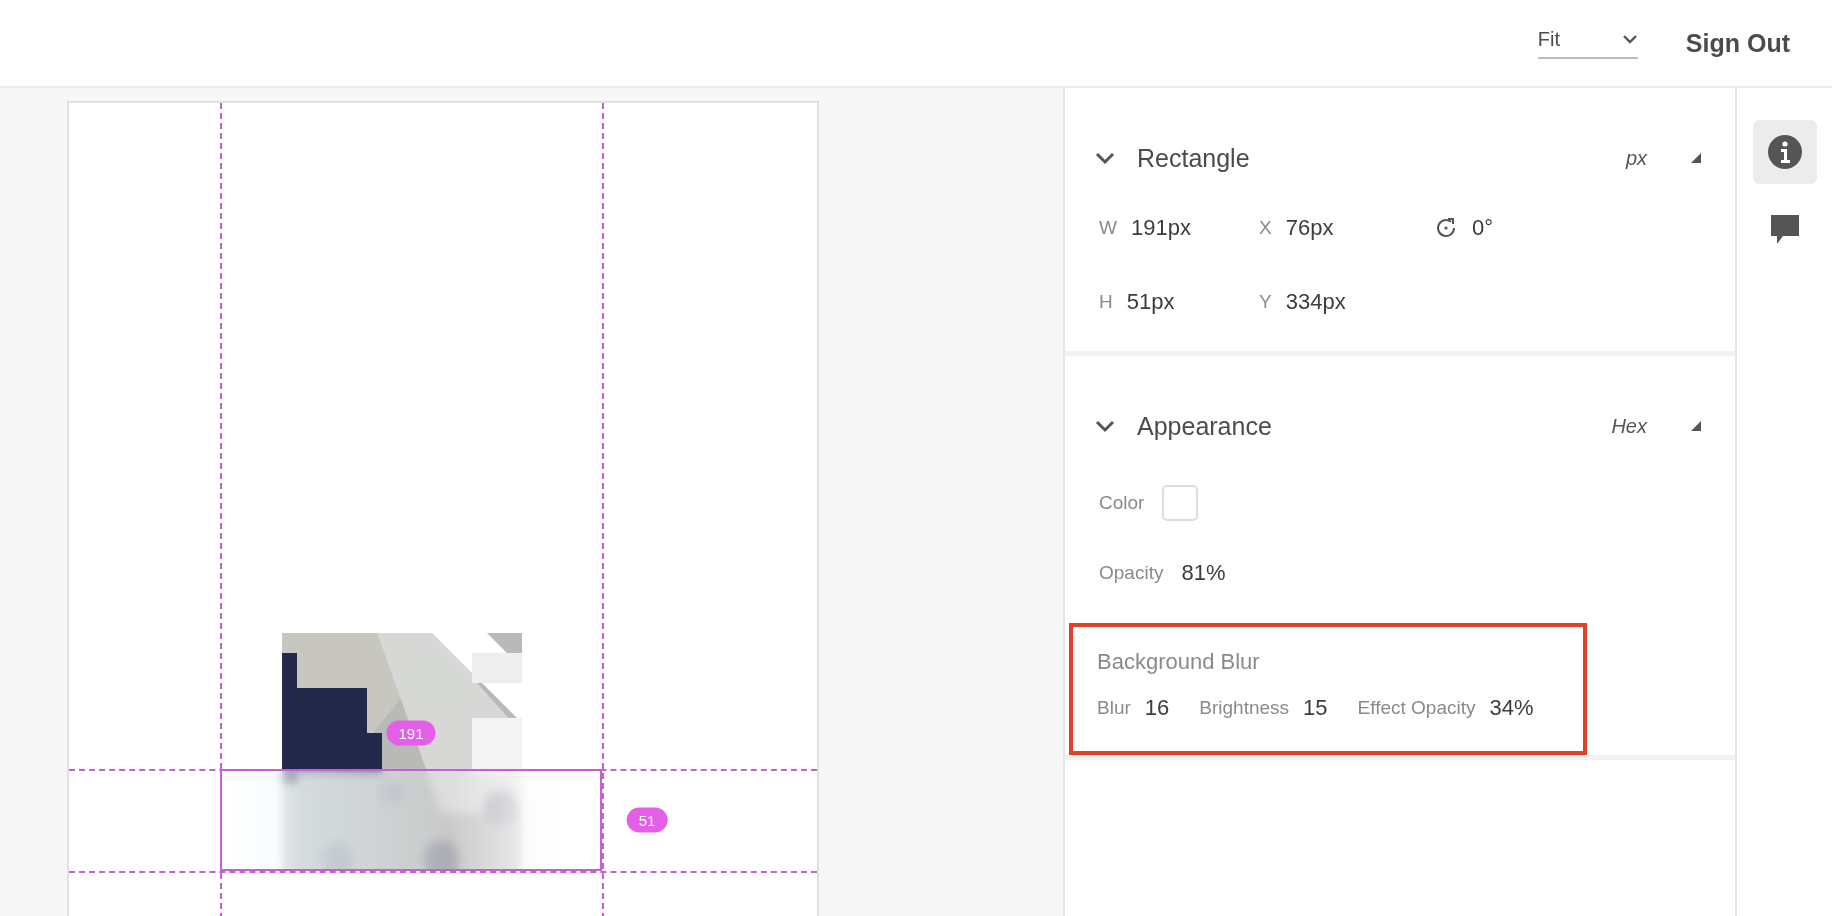 The width and height of the screenshot is (1832, 916). Describe the element at coordinates (1205, 426) in the screenshot. I see `section-title: Appearance` at that location.